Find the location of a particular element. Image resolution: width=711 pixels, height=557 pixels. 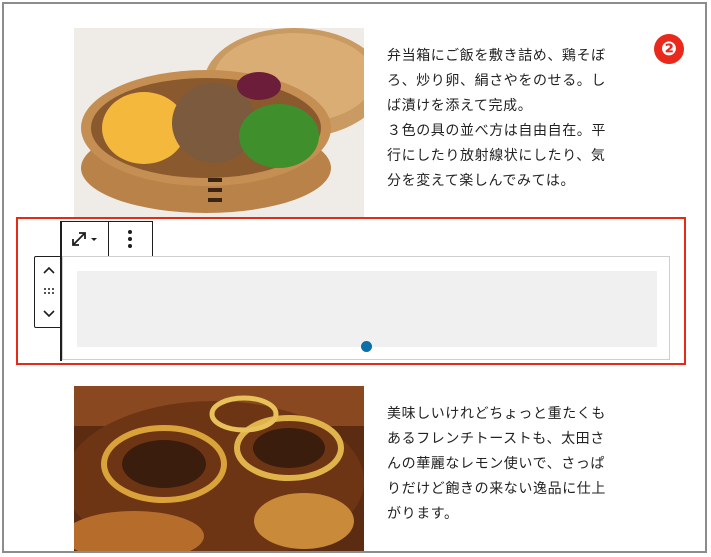

step-number-badge: ❷ is located at coordinates (669, 49).